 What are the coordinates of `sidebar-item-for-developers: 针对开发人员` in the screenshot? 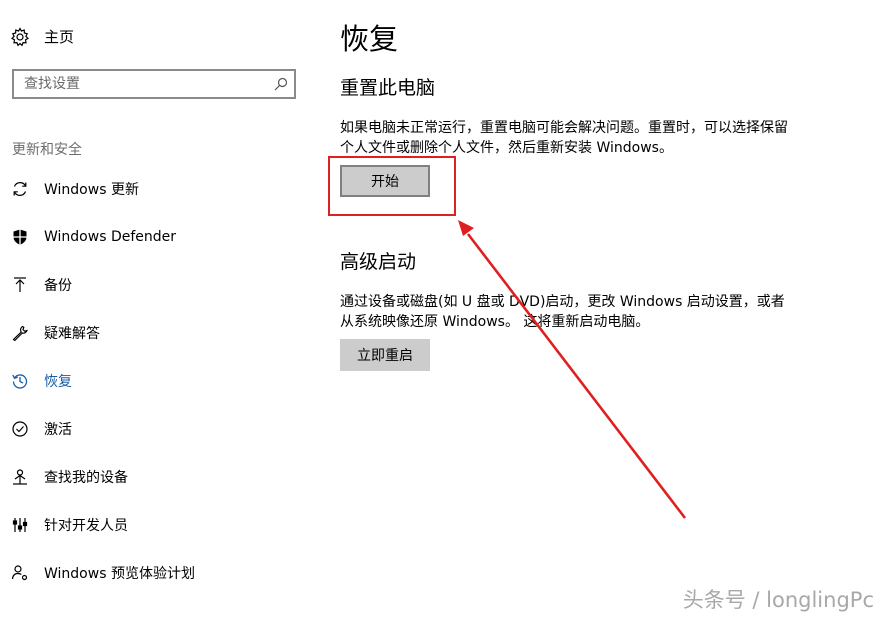 It's located at (159, 525).